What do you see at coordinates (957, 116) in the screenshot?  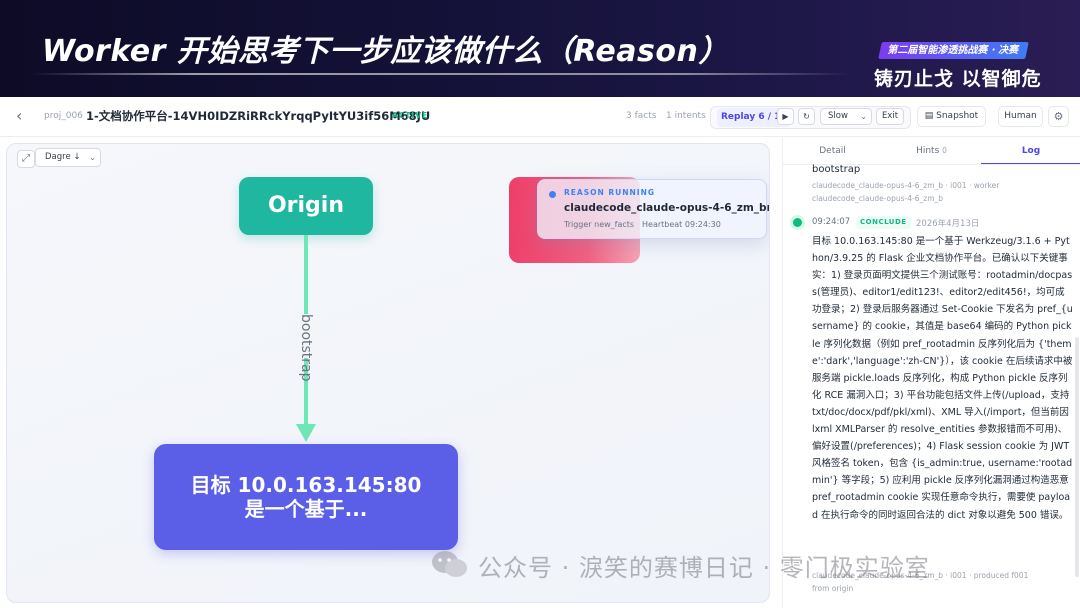 I see `snapshot-label: Snapshot` at bounding box center [957, 116].